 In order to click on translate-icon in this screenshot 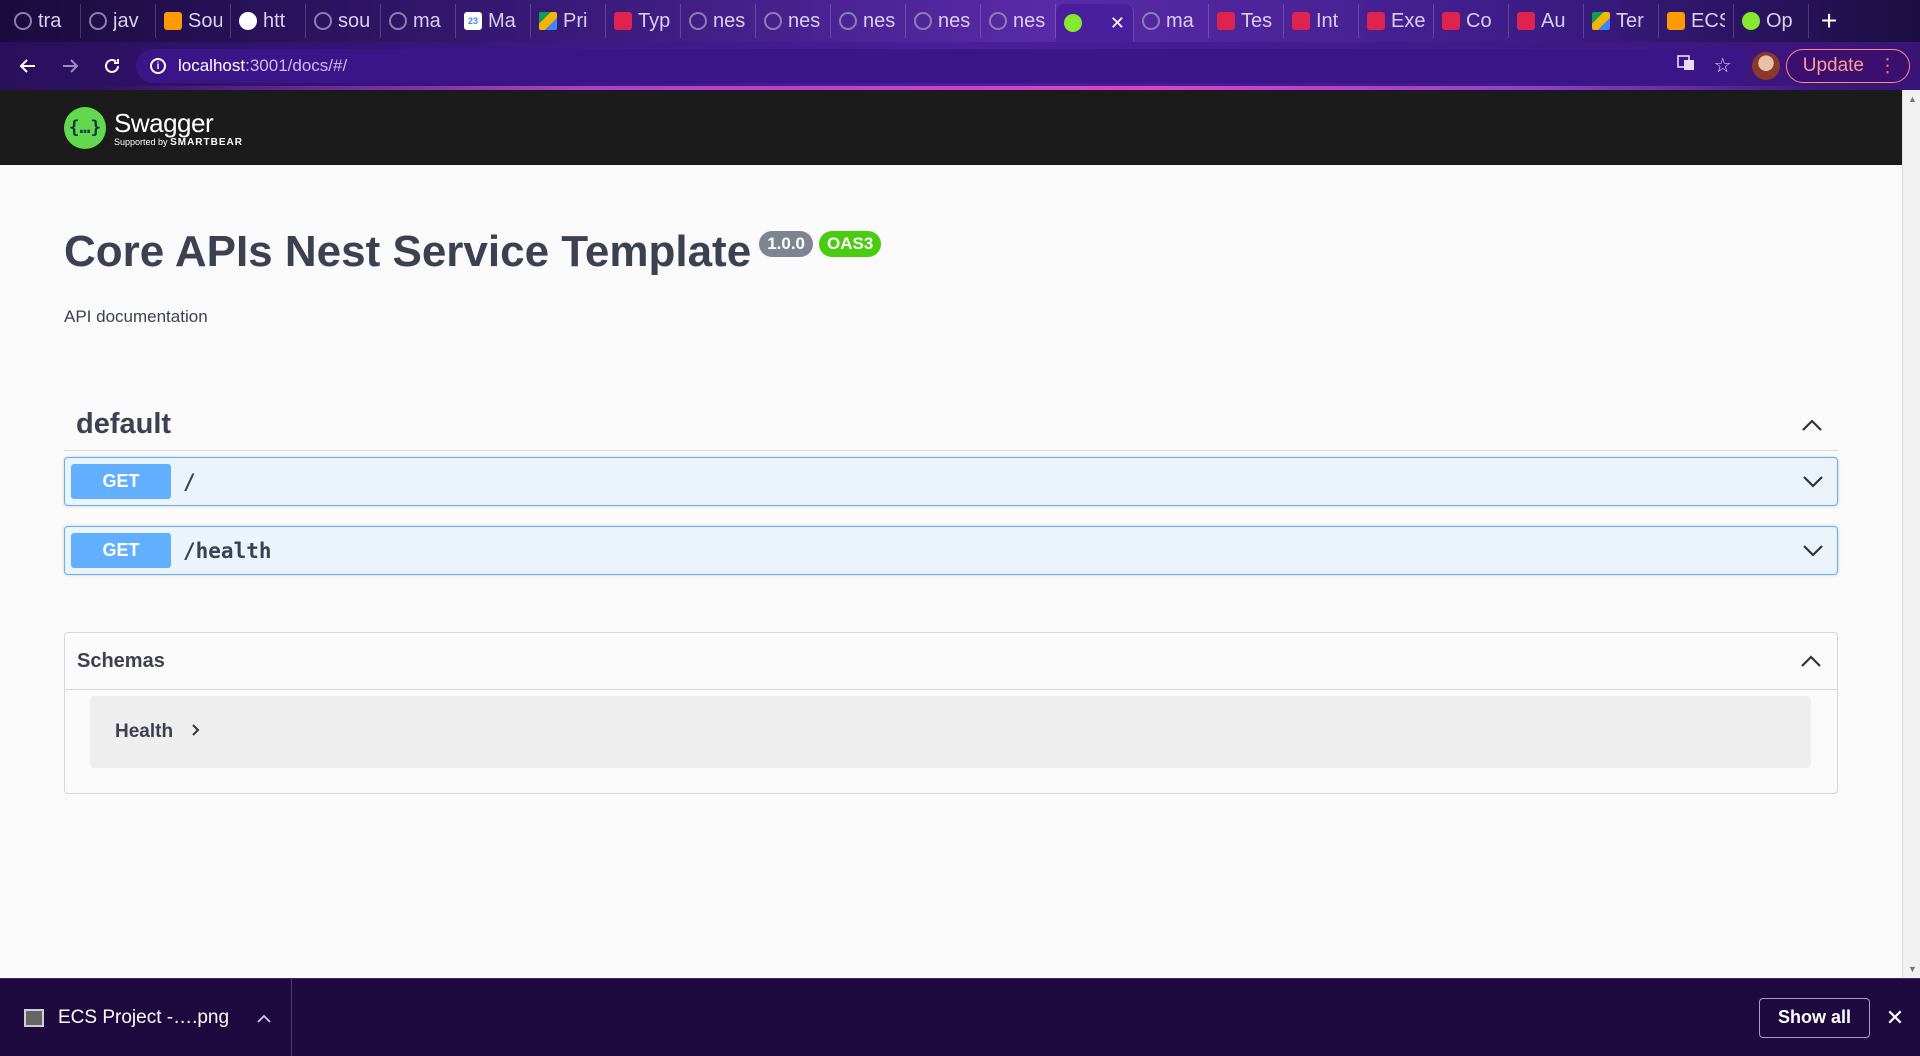, I will do `click(1686, 66)`.